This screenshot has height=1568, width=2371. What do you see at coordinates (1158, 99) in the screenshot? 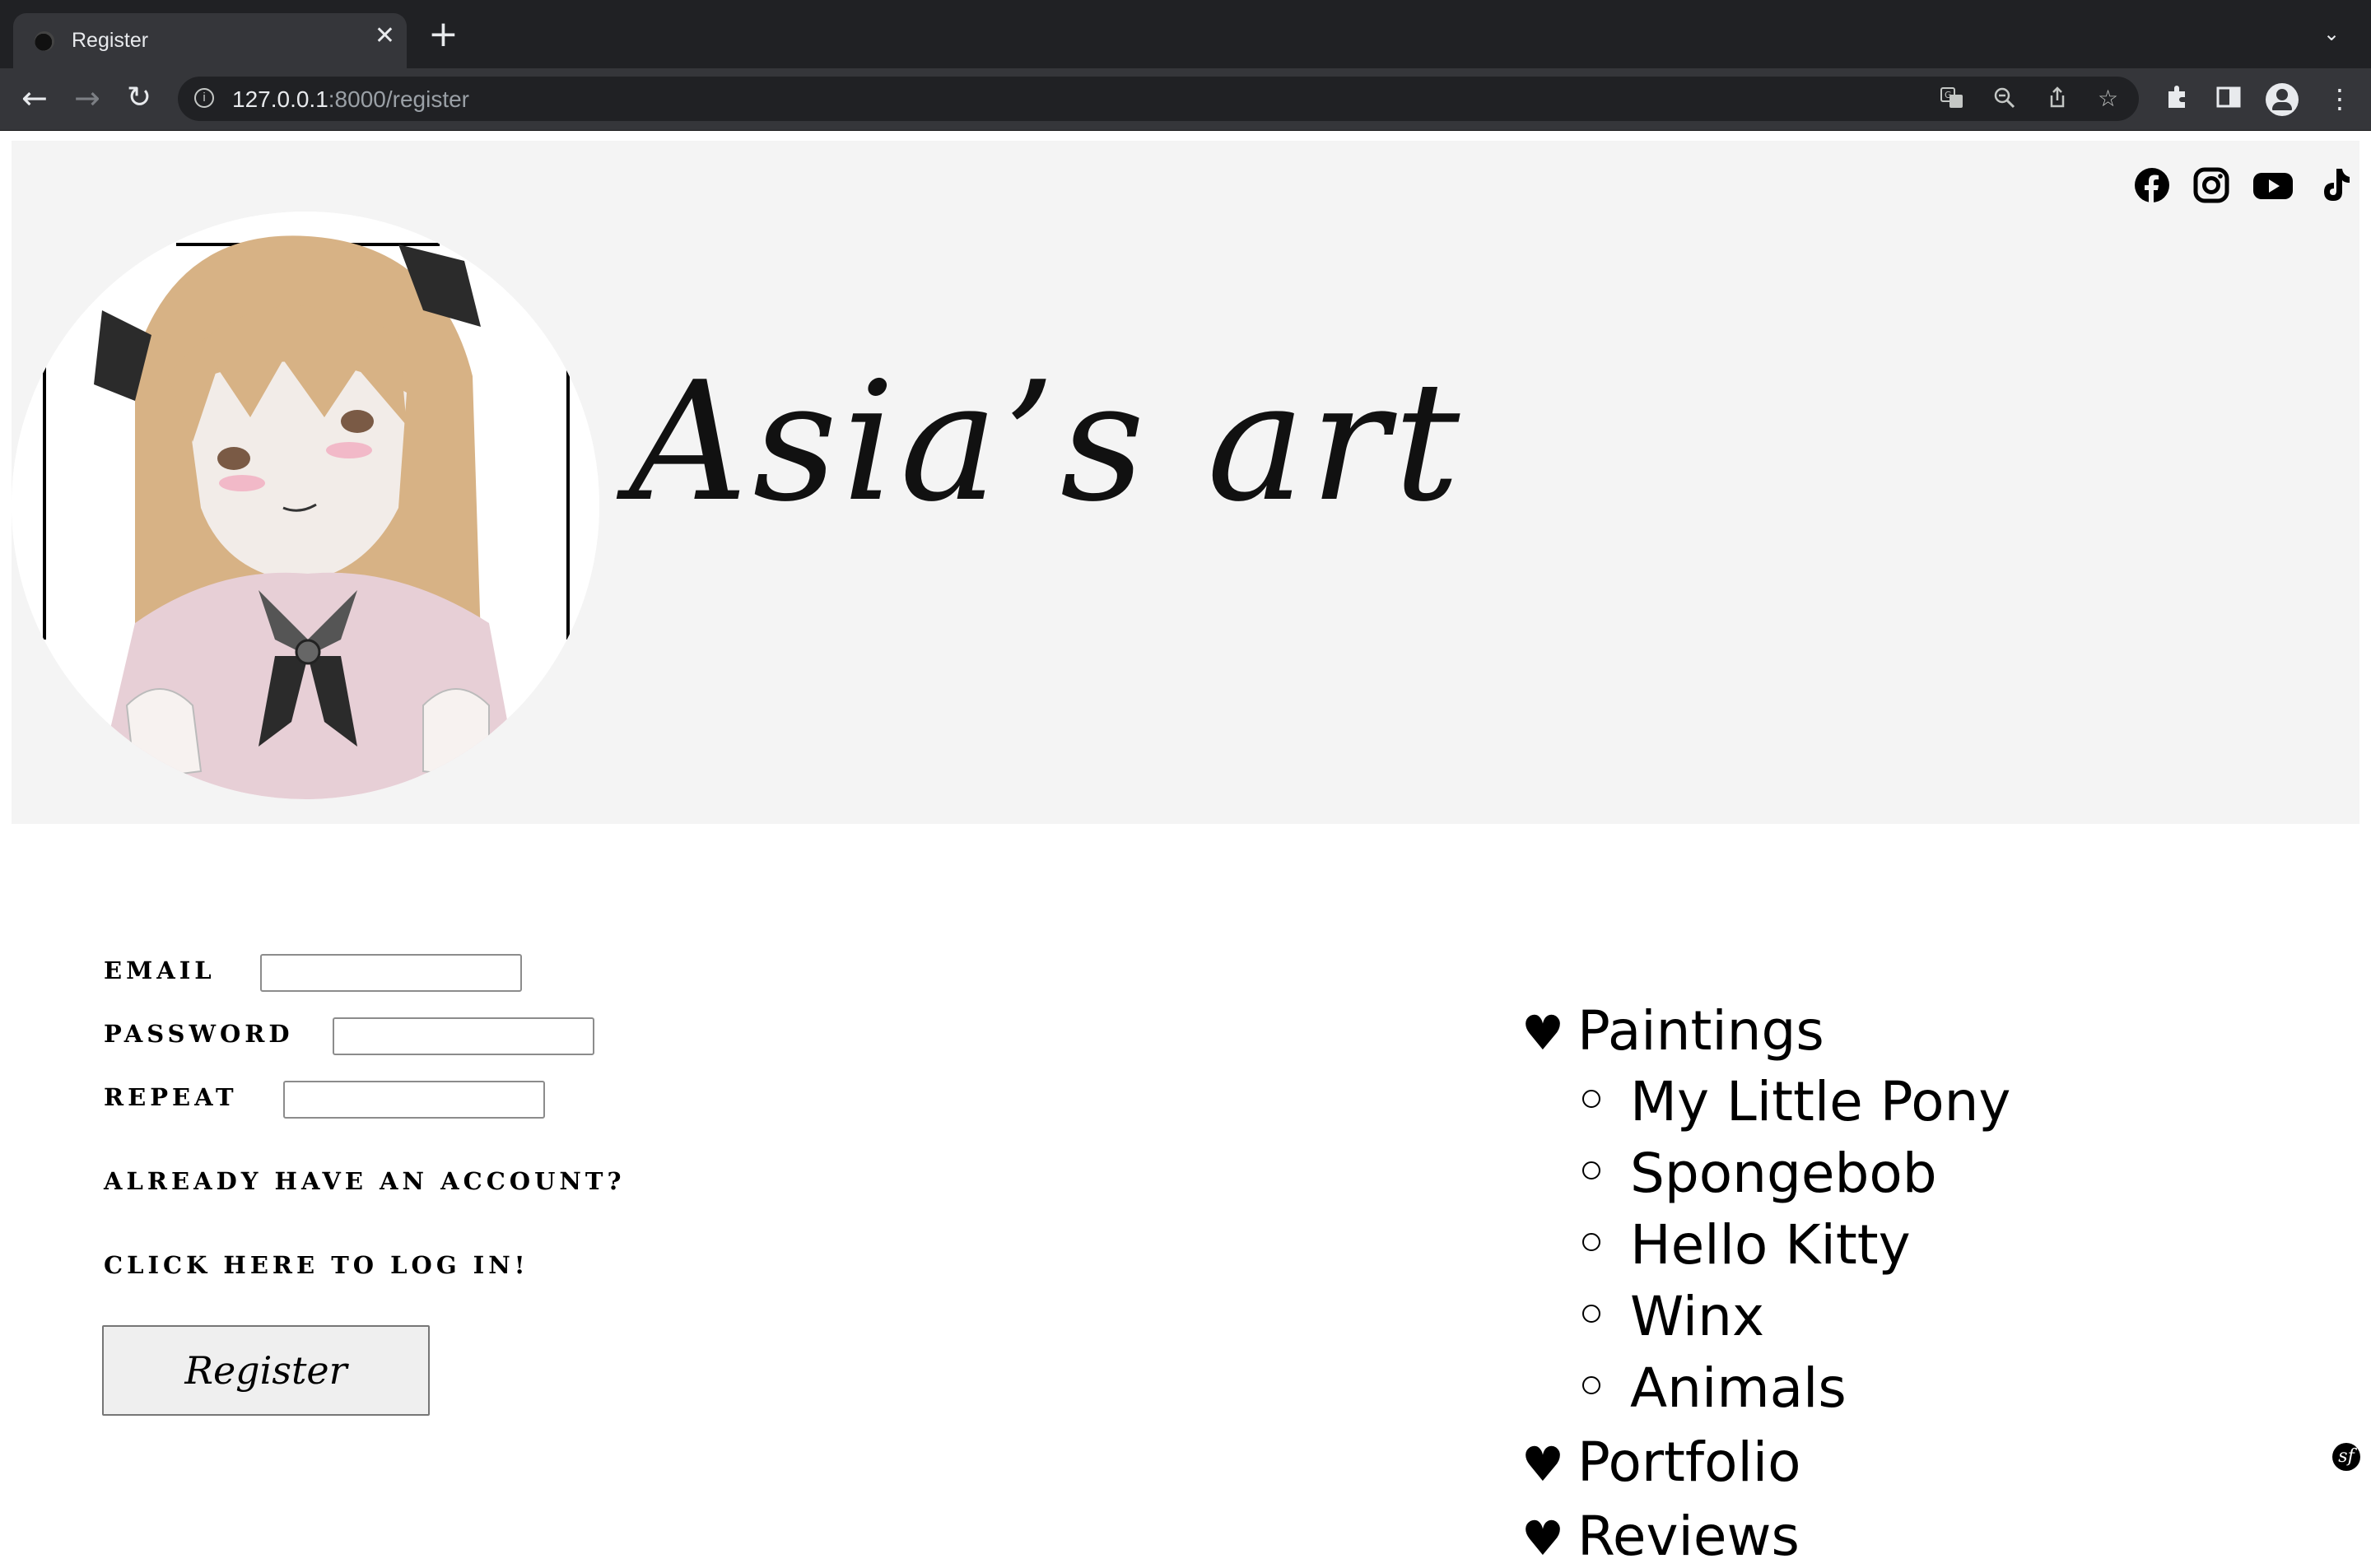
I see `address-bar: i 127.0.0.1:8000/register G ☆` at bounding box center [1158, 99].